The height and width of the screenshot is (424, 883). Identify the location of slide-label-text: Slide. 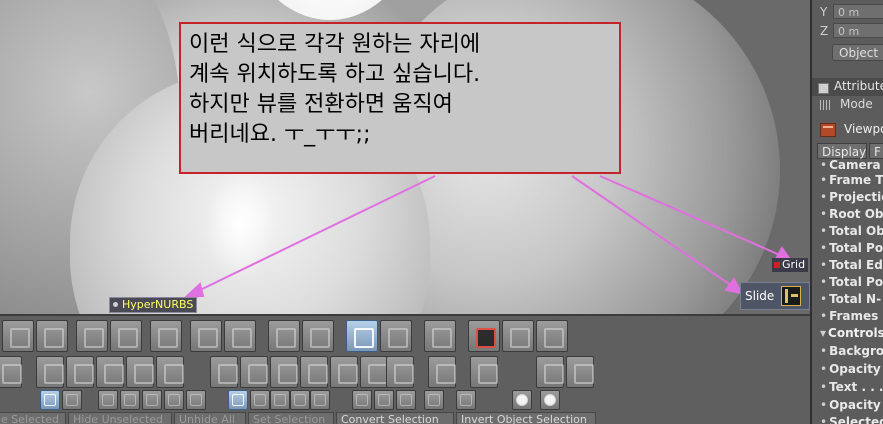
(760, 296).